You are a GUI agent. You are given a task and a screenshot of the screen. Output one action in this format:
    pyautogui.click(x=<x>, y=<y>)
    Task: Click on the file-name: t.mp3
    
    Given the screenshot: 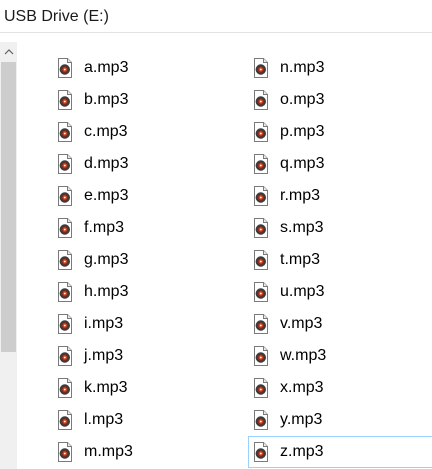 What is the action you would take?
    pyautogui.click(x=300, y=259)
    